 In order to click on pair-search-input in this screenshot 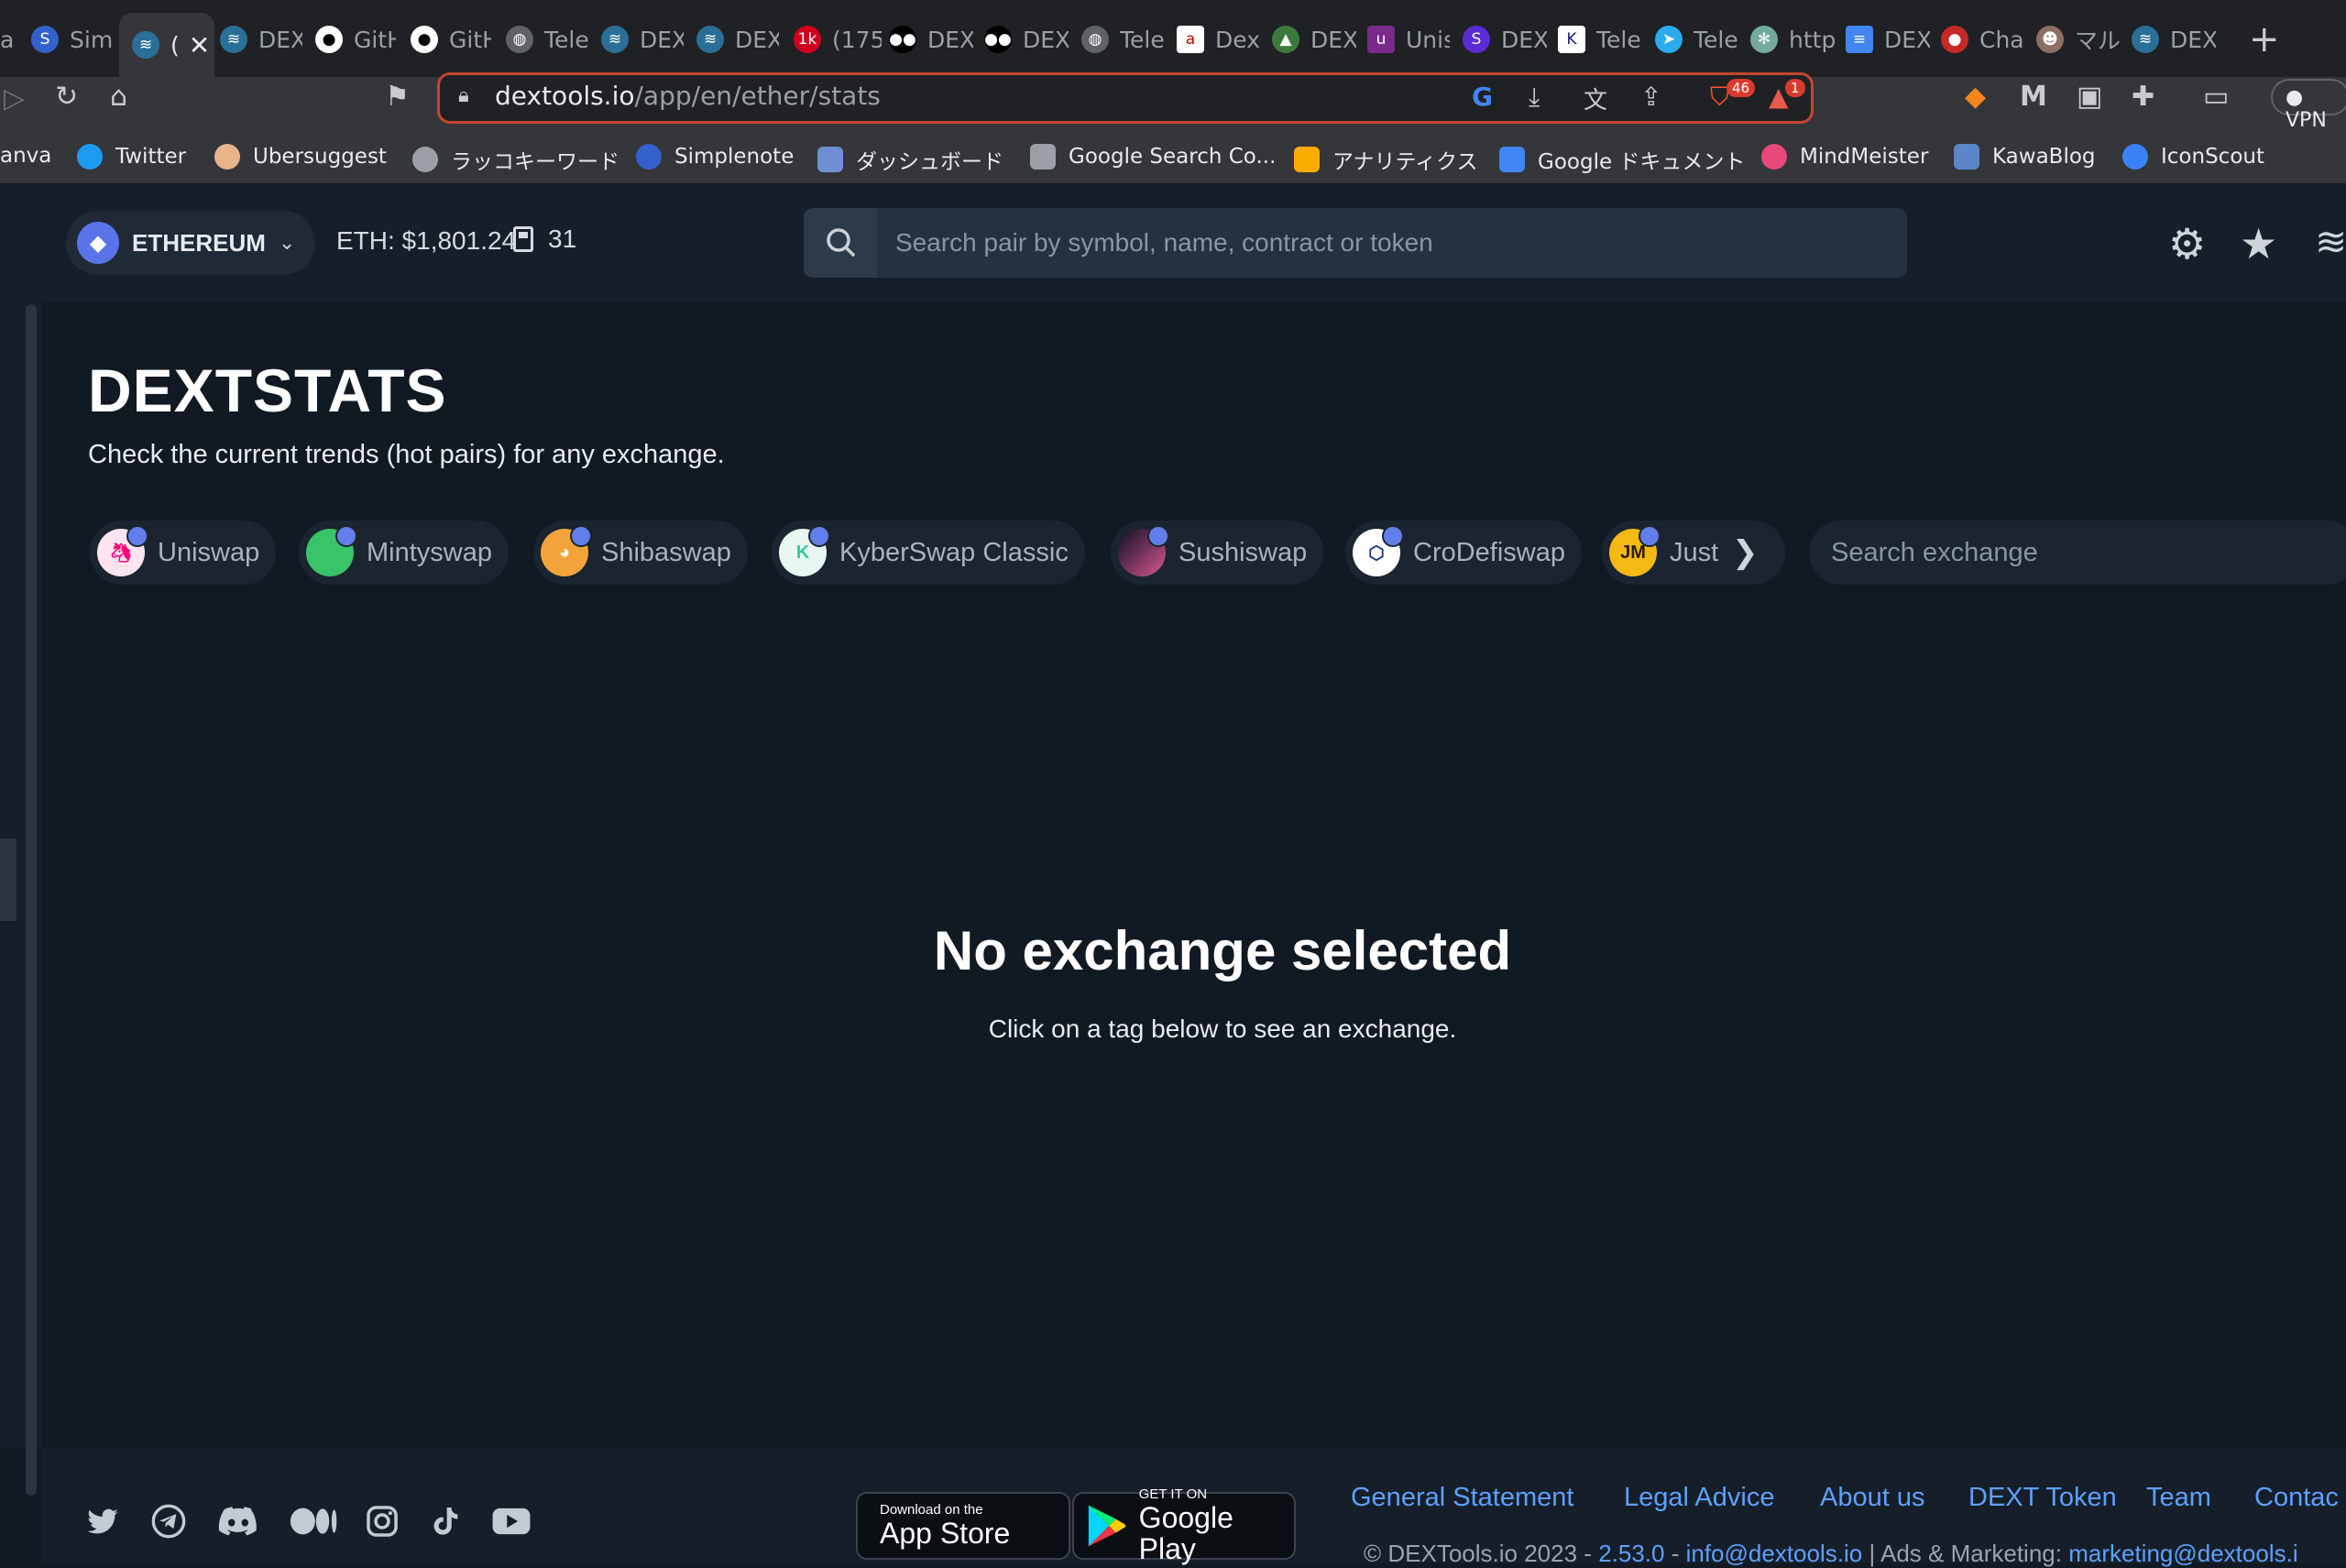, I will do `click(1390, 243)`.